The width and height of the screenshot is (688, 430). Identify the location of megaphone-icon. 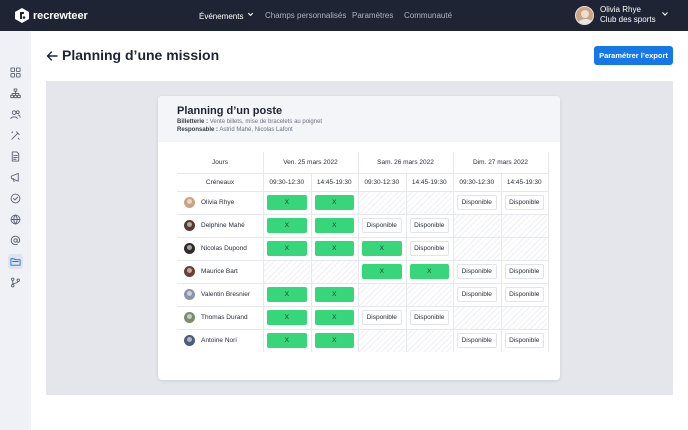
(14, 177).